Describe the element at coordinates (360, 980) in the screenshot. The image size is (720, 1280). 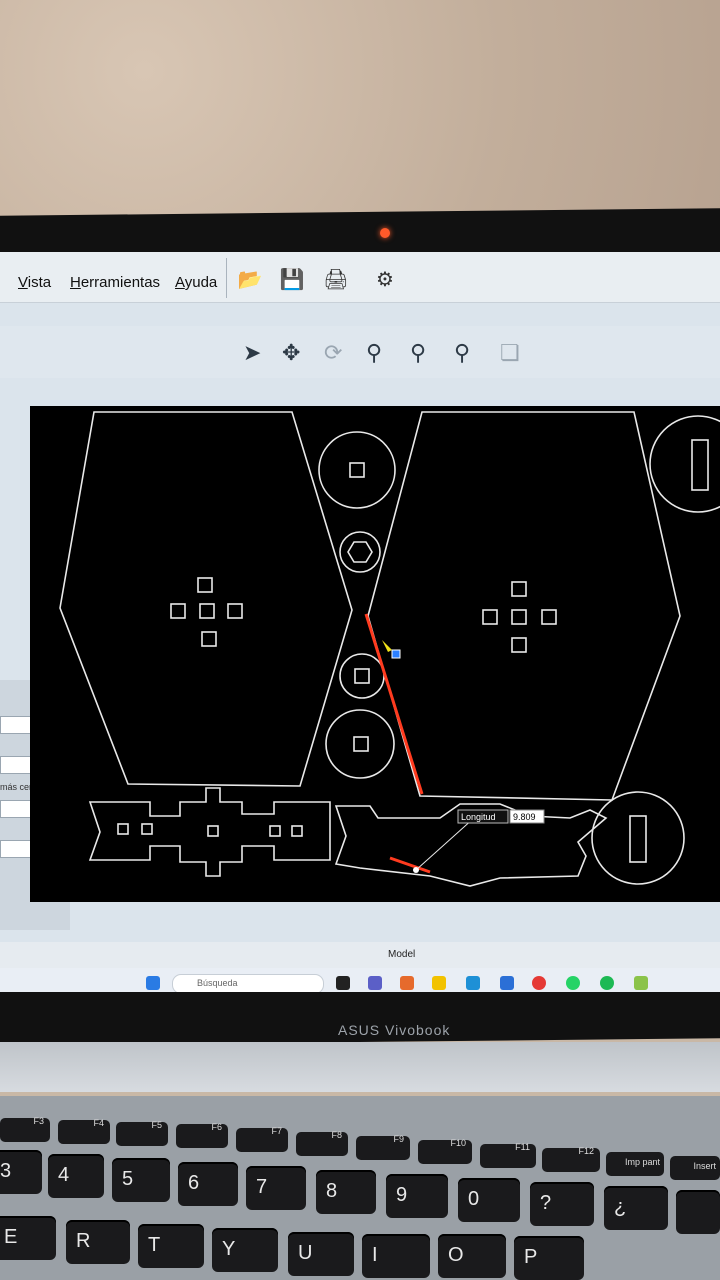
I see `windows-taskbar: Búsqueda` at that location.